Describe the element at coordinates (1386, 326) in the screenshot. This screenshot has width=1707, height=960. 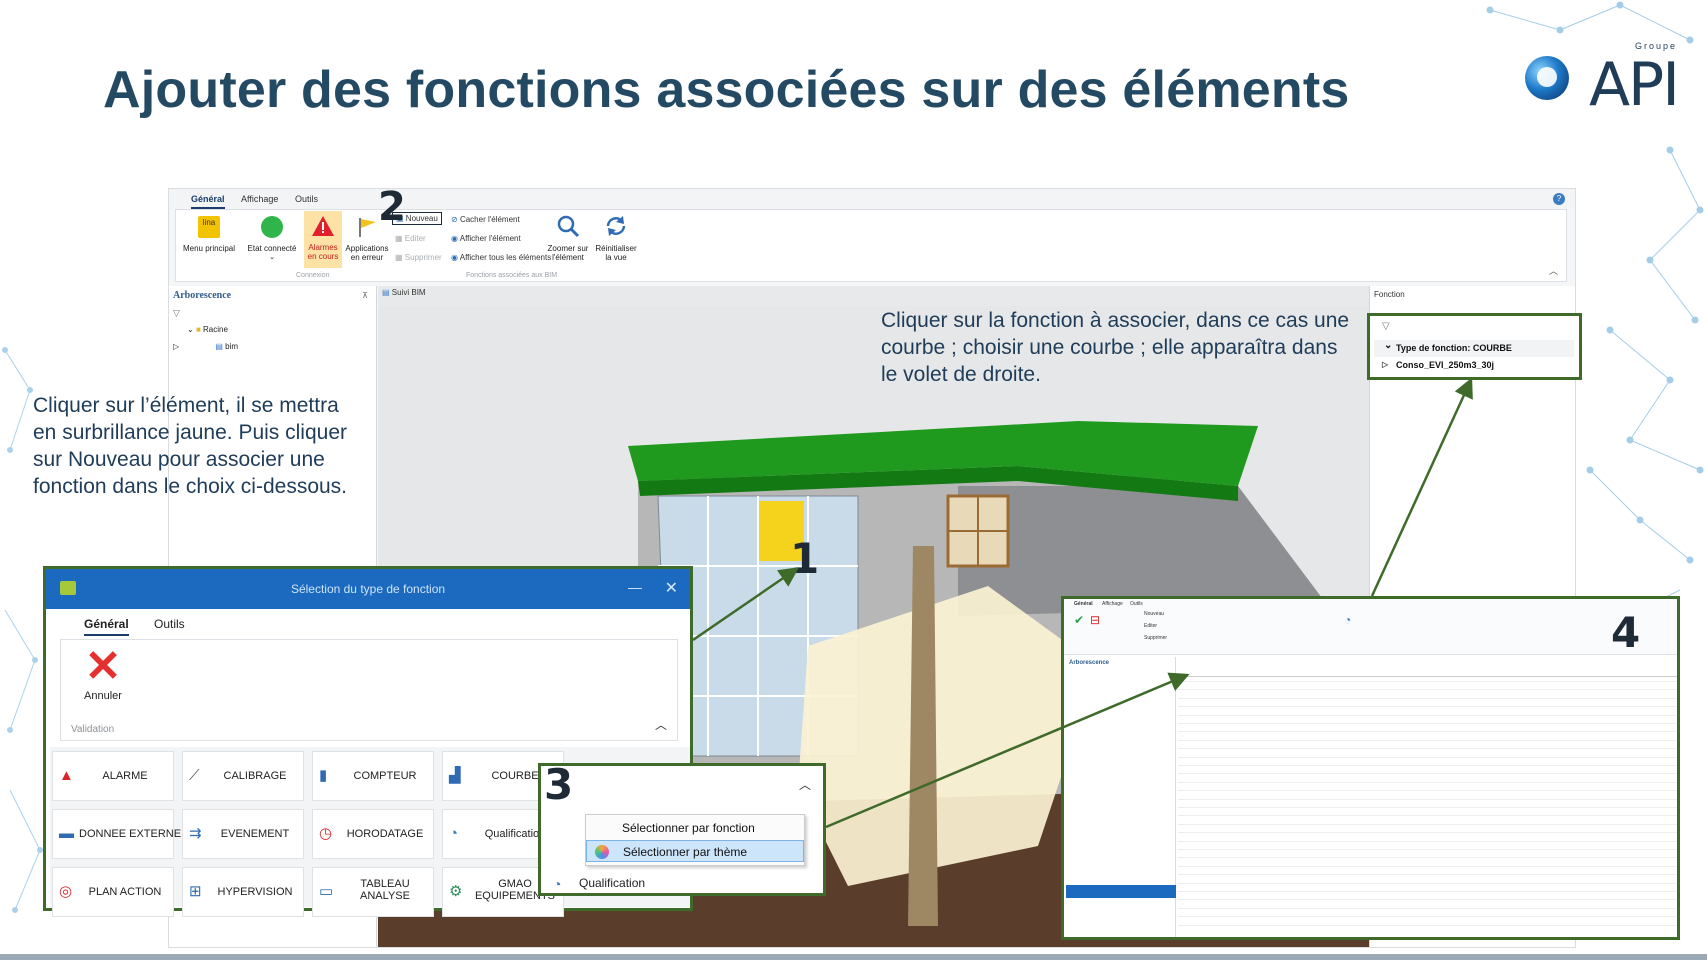
I see `fonction-filter-icon: ▽` at that location.